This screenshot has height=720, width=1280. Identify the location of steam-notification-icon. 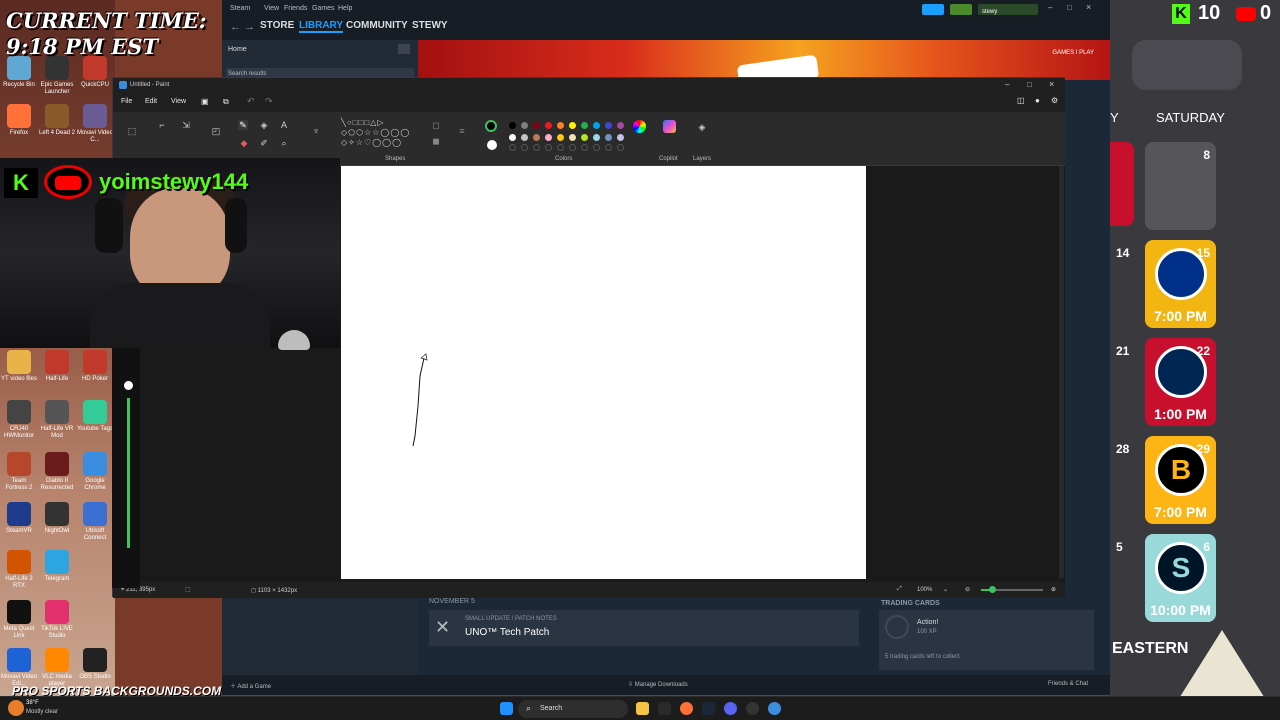
(961, 9).